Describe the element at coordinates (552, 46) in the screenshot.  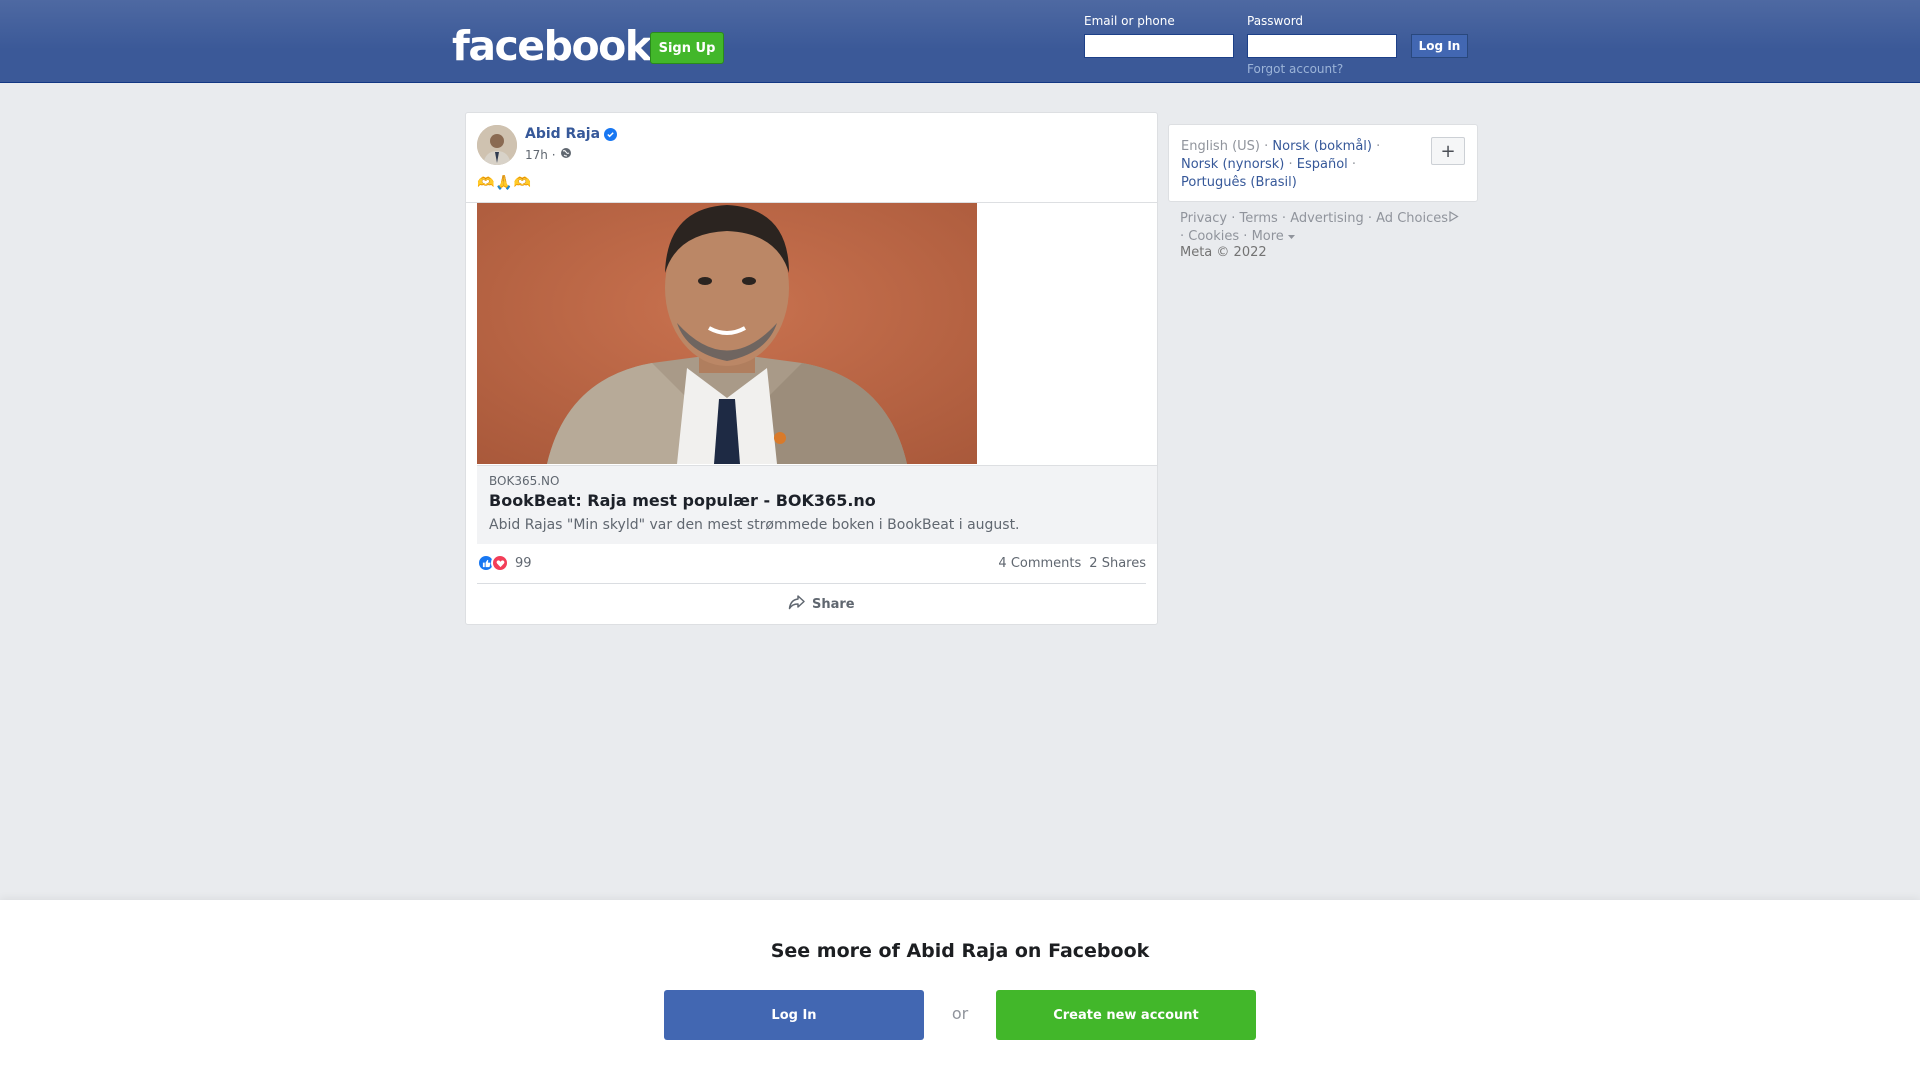
I see `facebook-logo: facebook` at that location.